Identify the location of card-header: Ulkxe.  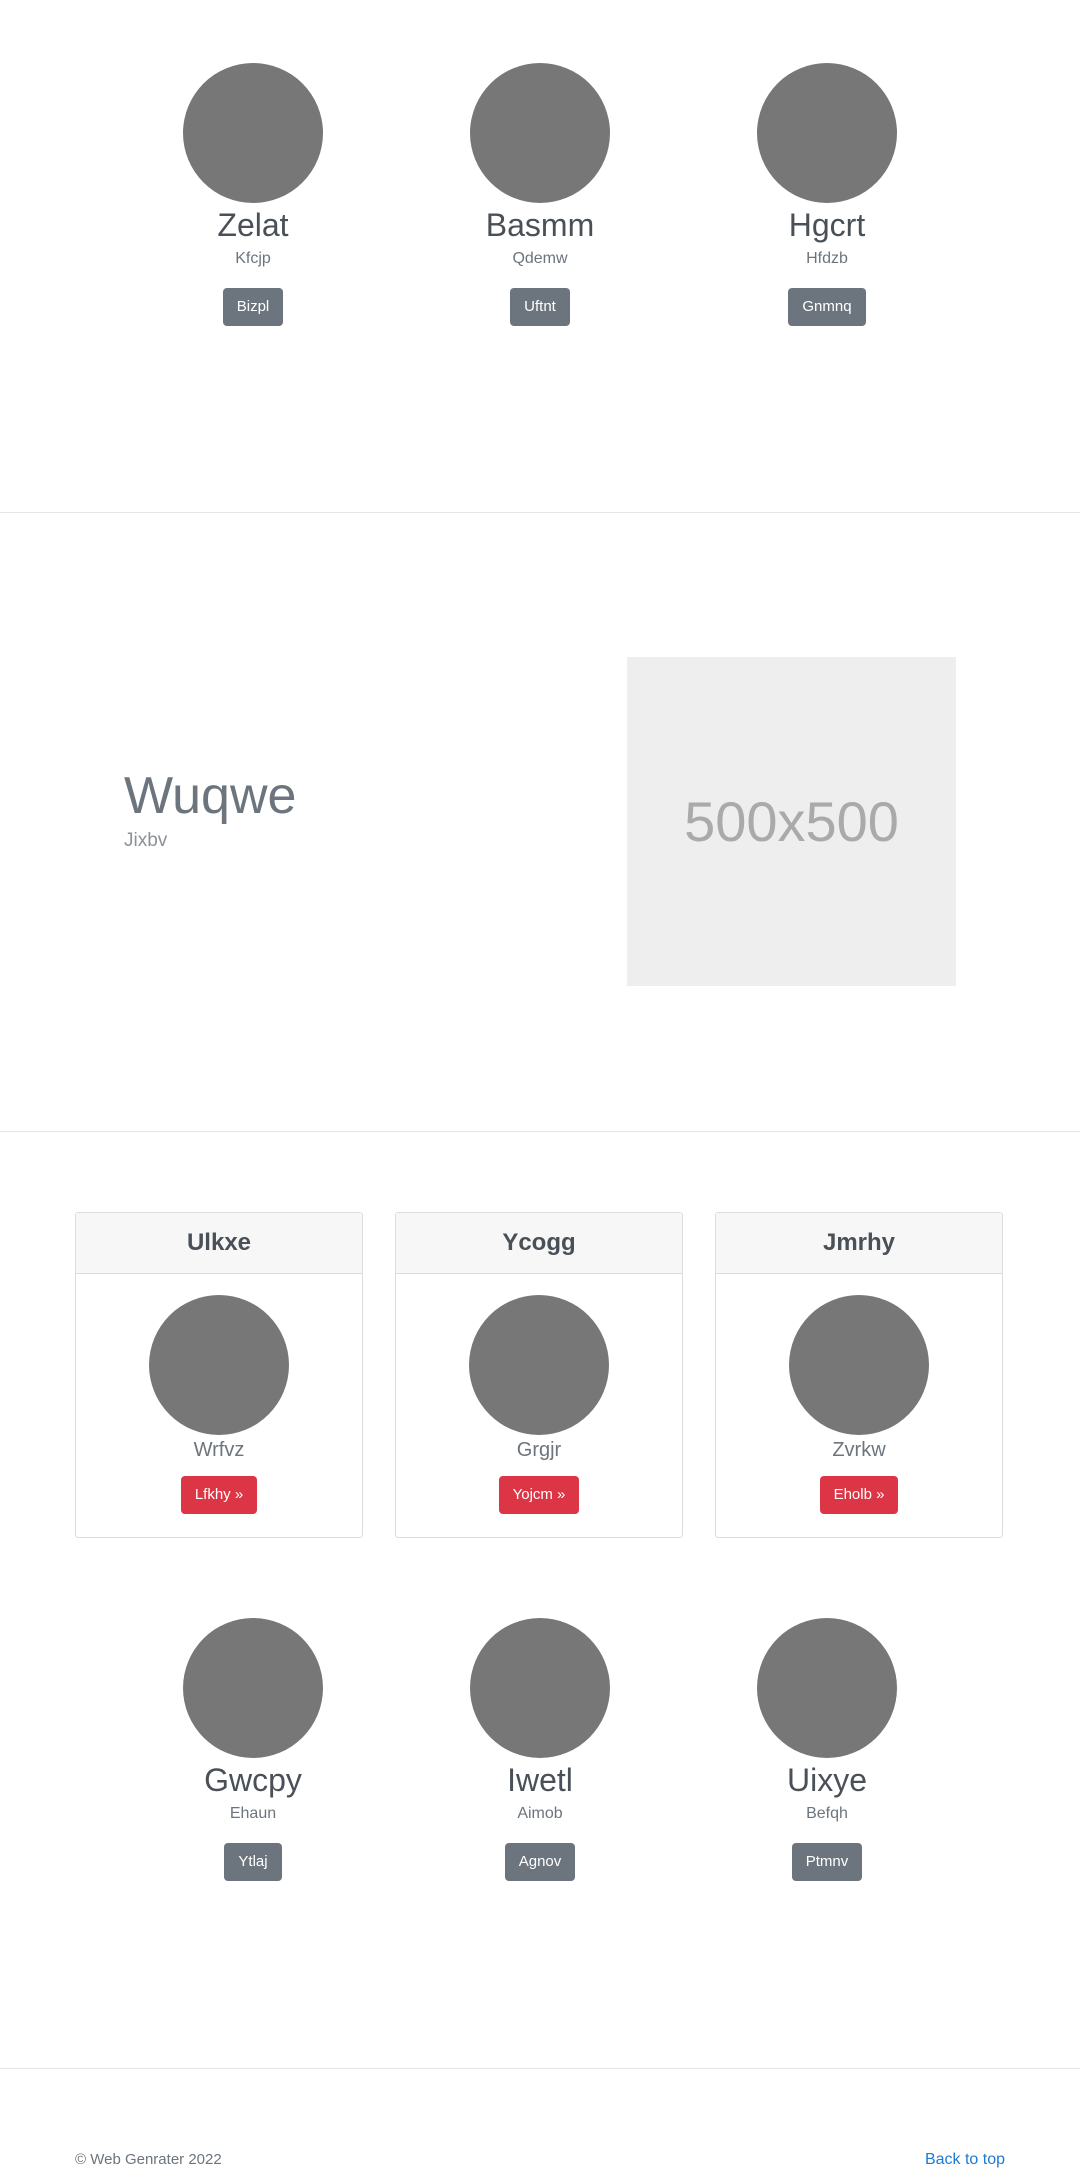
(219, 1243).